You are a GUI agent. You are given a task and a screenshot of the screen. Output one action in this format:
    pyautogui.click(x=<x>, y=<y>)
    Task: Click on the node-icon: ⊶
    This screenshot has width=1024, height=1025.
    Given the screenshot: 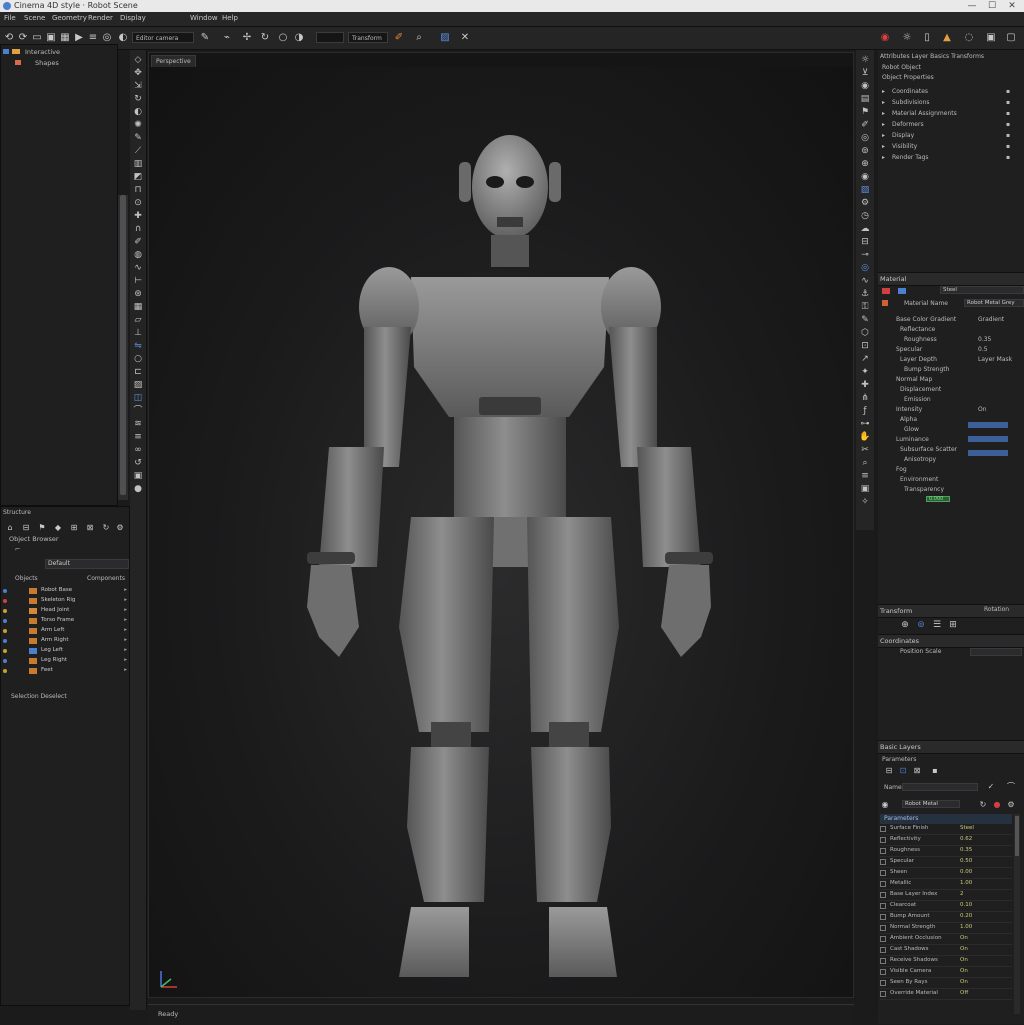 What is the action you would take?
    pyautogui.click(x=865, y=424)
    